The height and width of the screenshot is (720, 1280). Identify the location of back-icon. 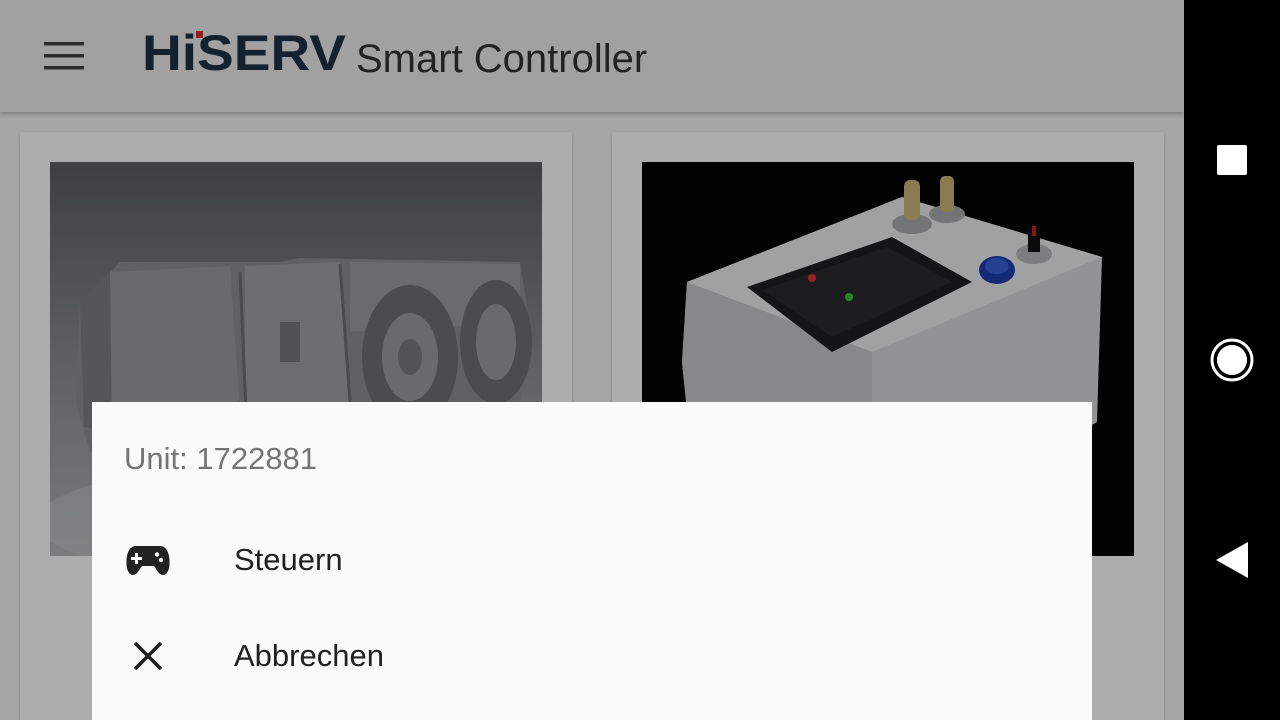
(1232, 560).